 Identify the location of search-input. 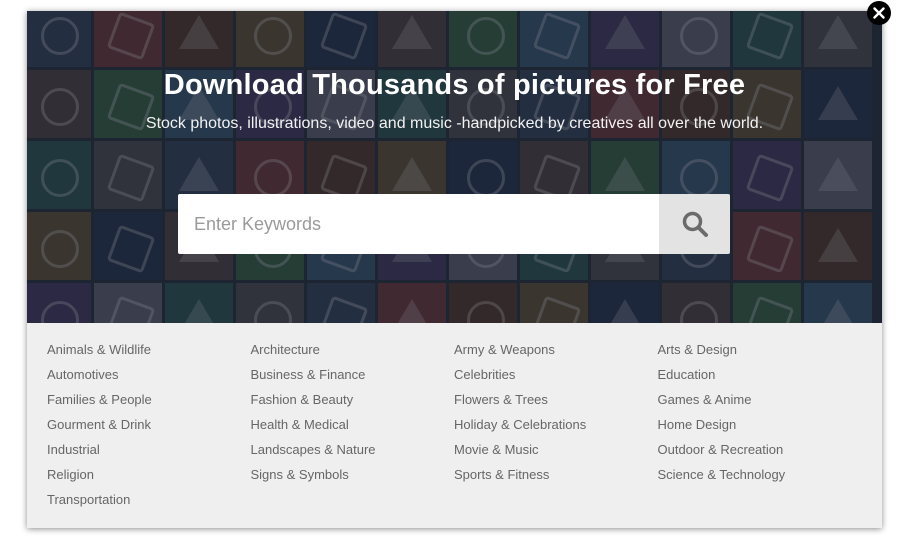
(418, 224).